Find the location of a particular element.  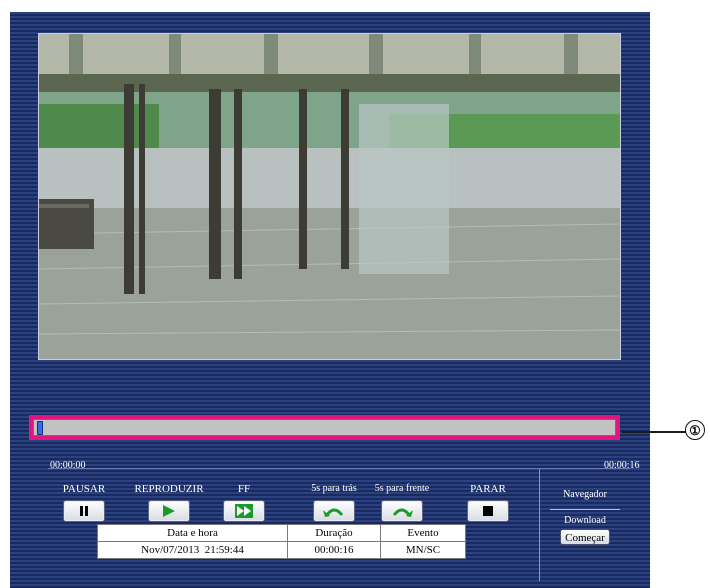

fast-forward-icon is located at coordinates (244, 511).